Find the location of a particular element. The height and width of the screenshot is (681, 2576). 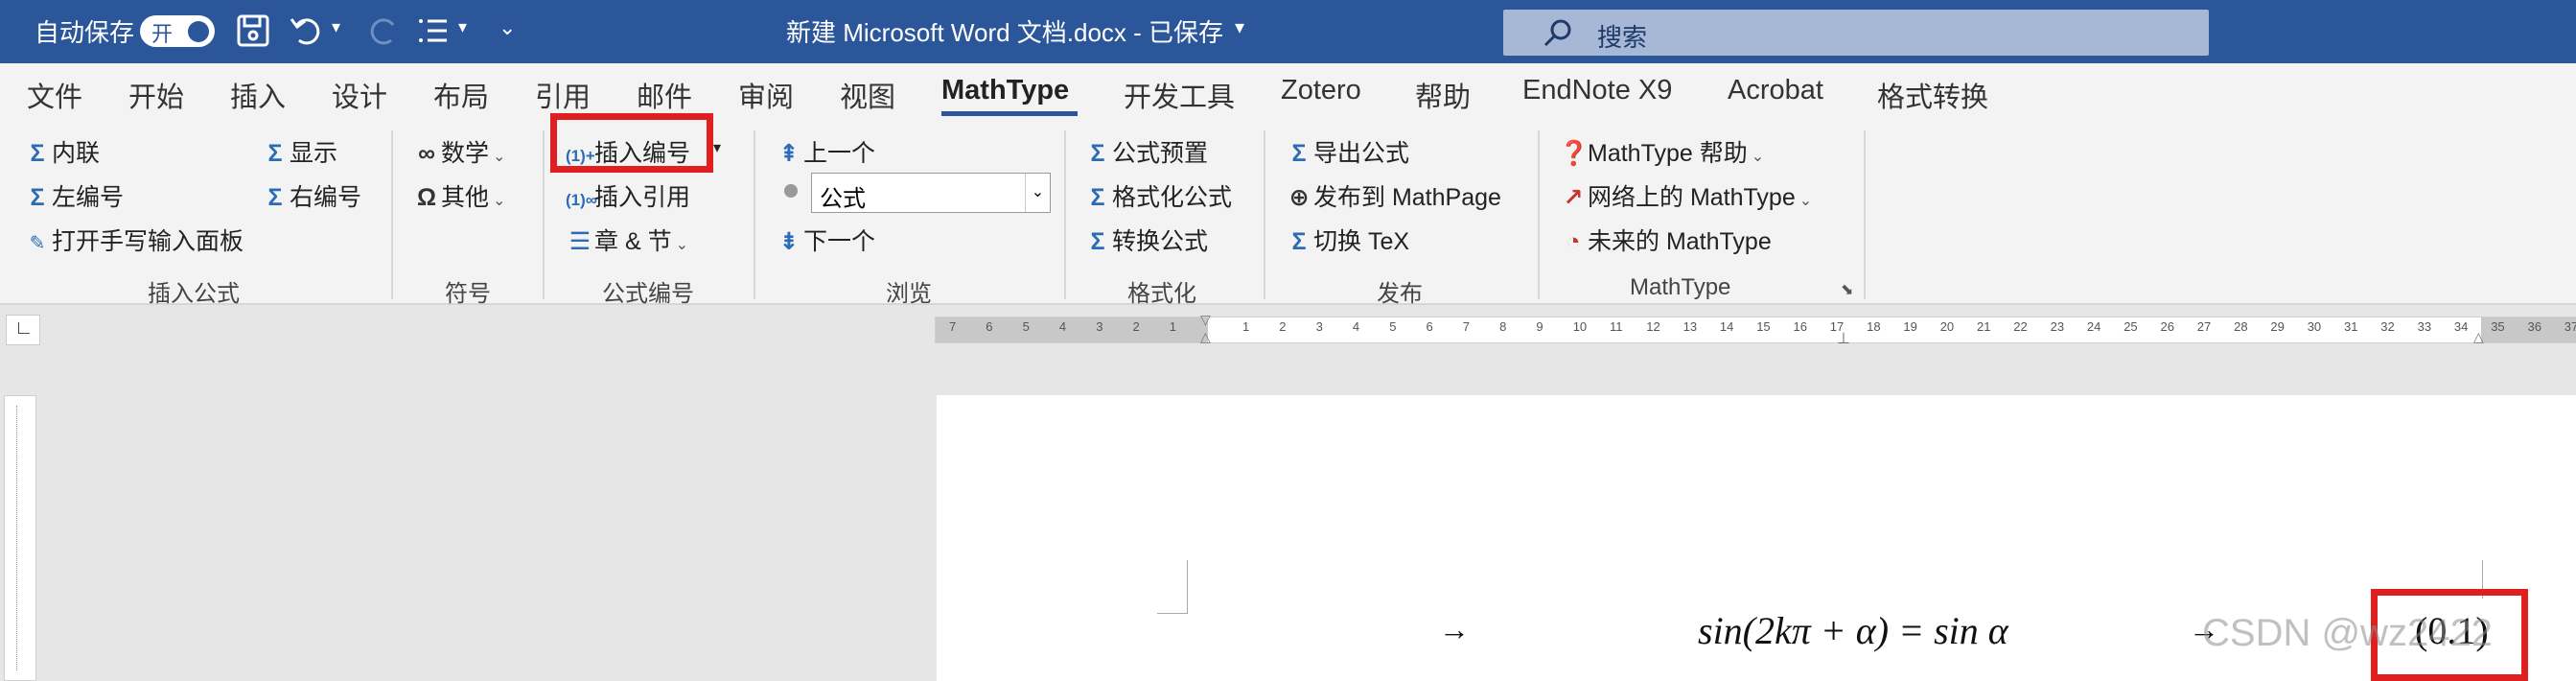

vertical-ruler is located at coordinates (20, 538).